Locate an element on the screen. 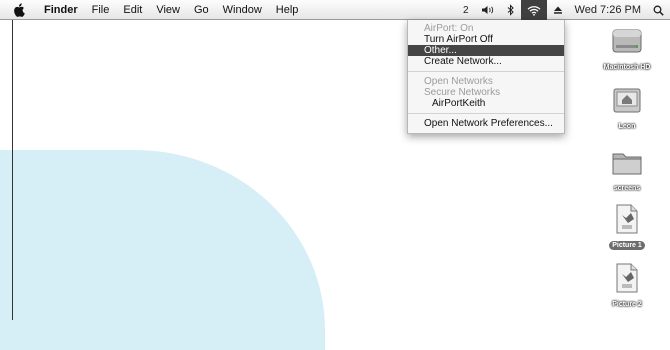 The image size is (670, 350). window-edge is located at coordinates (12, 170).